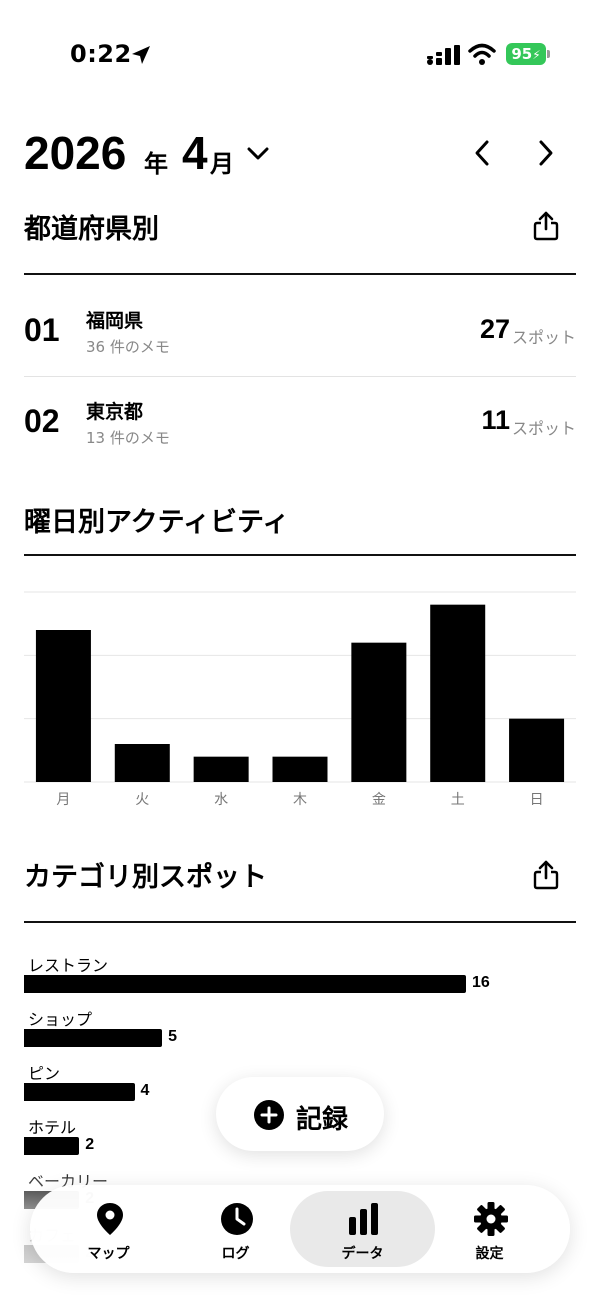  What do you see at coordinates (44, 1073) in the screenshot?
I see `category-label: ピン` at bounding box center [44, 1073].